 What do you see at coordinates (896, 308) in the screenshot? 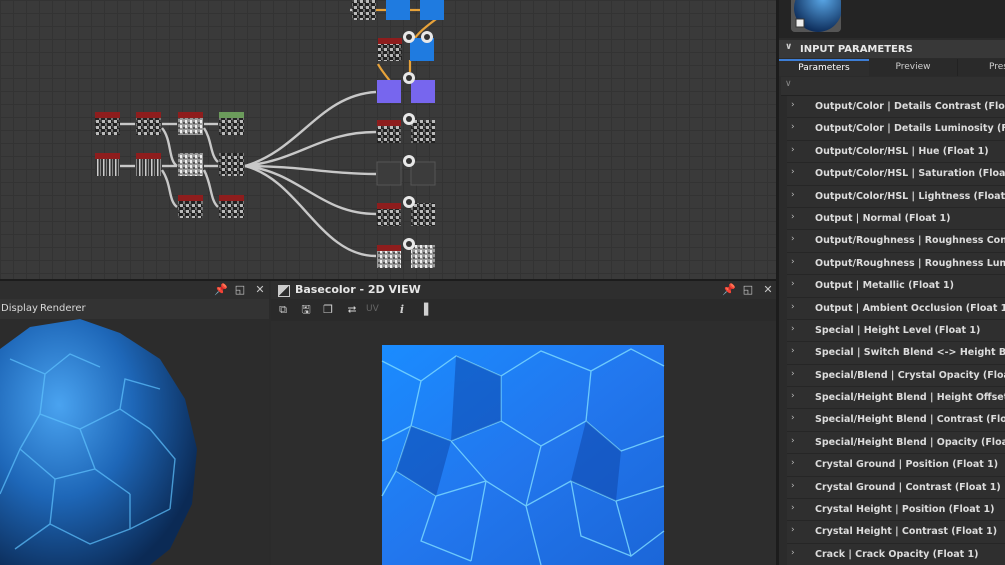
I see `parameter-row: › Output | Ambient Occlusion (Float 1)` at bounding box center [896, 308].